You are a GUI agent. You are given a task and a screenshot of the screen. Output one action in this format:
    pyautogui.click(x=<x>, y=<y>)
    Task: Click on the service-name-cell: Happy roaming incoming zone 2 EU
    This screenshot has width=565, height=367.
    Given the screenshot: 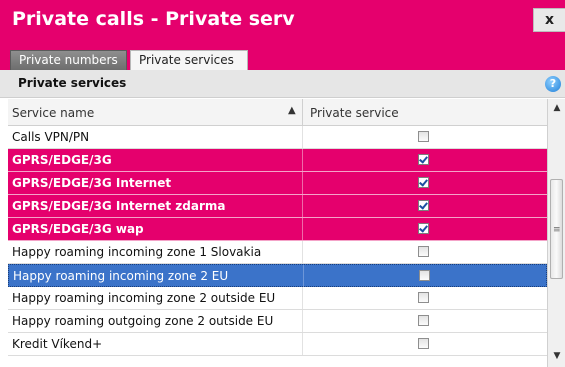 What is the action you would take?
    pyautogui.click(x=121, y=276)
    